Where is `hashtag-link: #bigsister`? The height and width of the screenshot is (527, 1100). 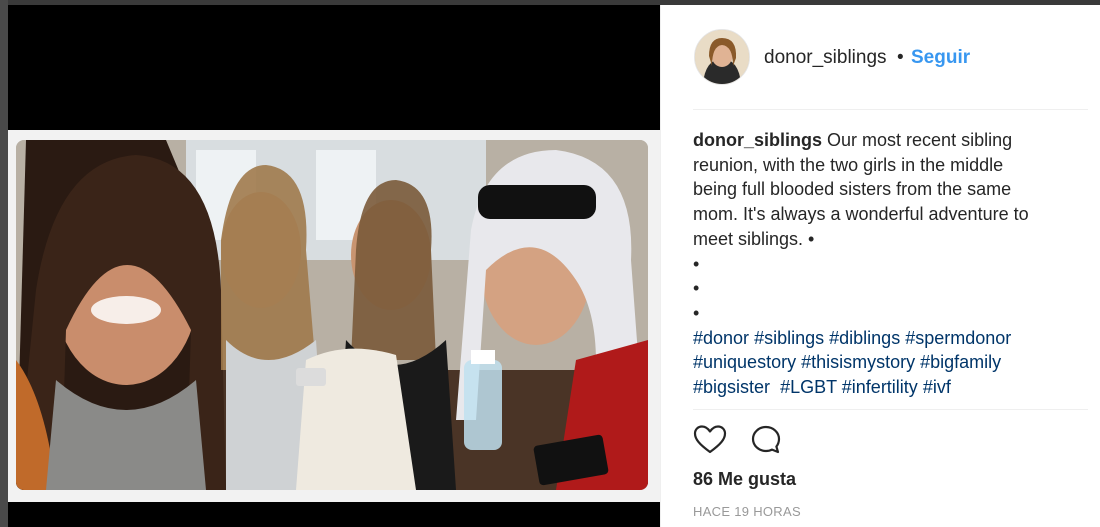 hashtag-link: #bigsister is located at coordinates (731, 387).